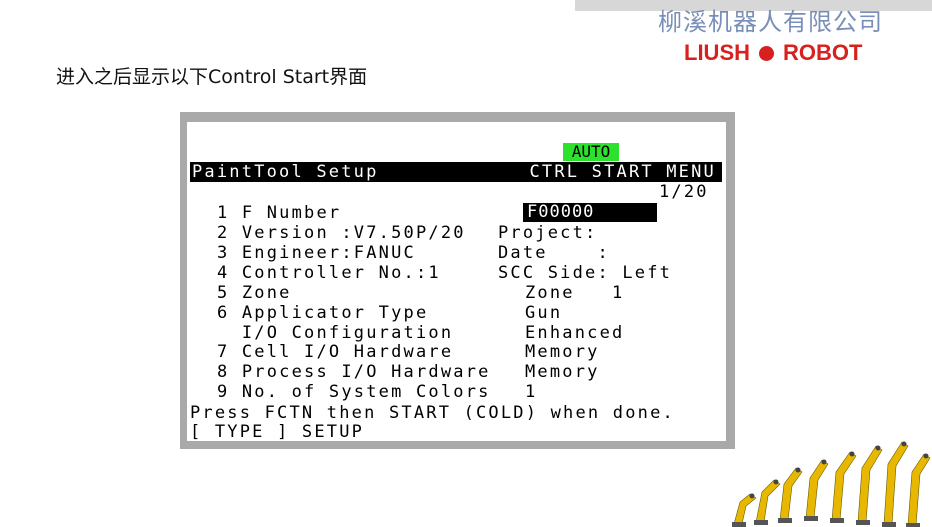 This screenshot has width=932, height=527. I want to click on date-label: Date :, so click(554, 253).